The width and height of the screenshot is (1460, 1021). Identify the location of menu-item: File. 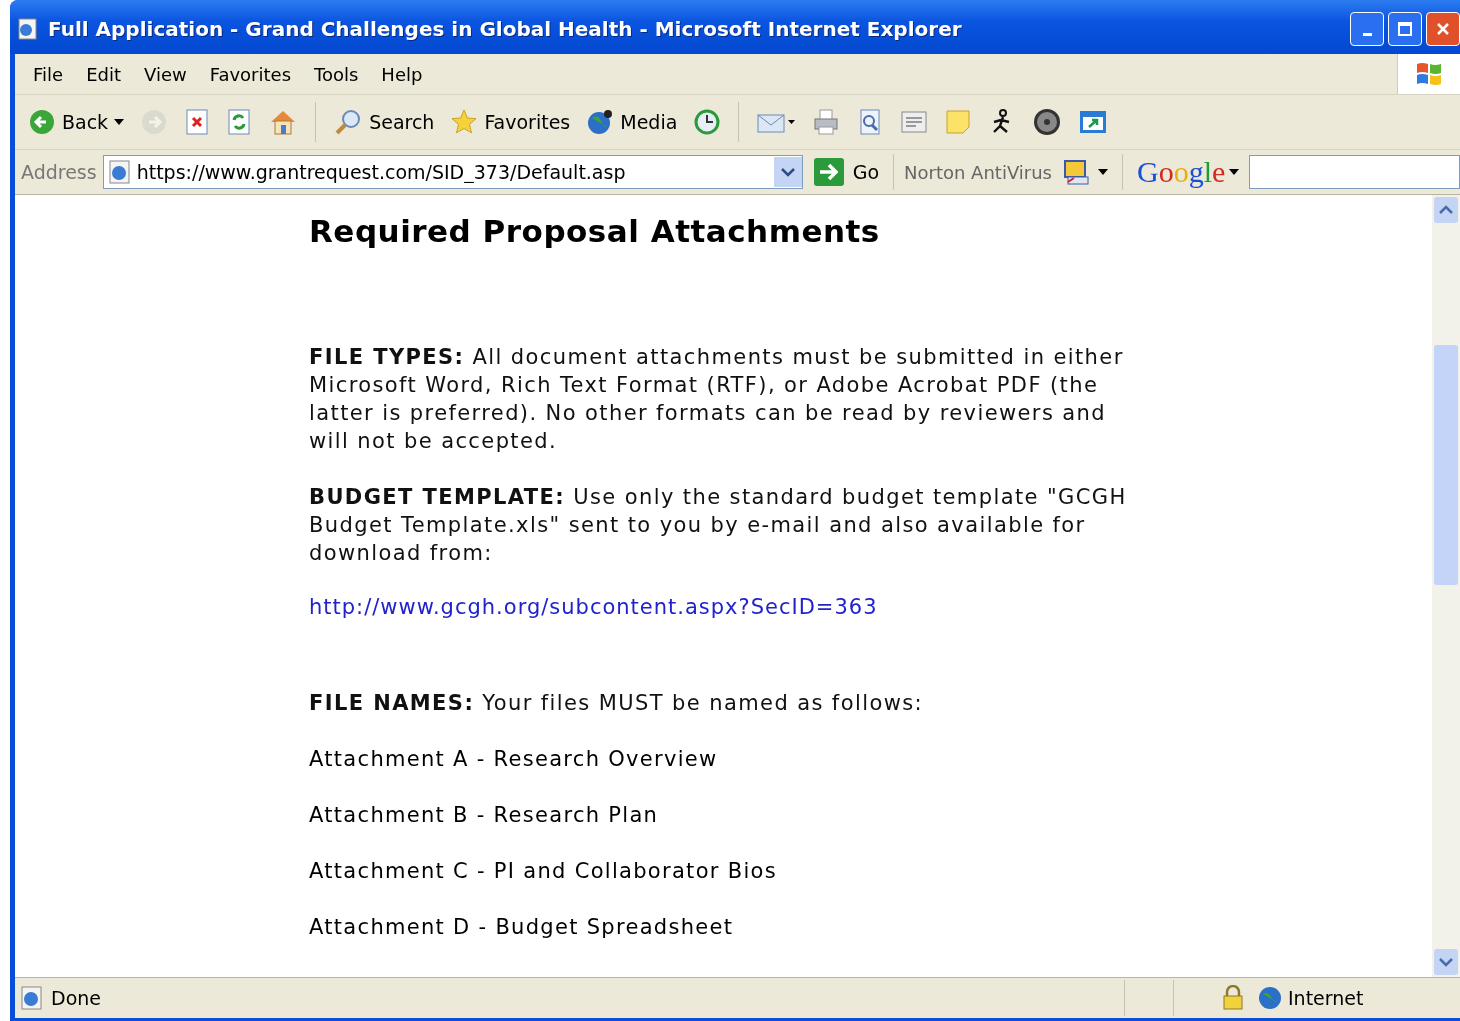
(54, 74).